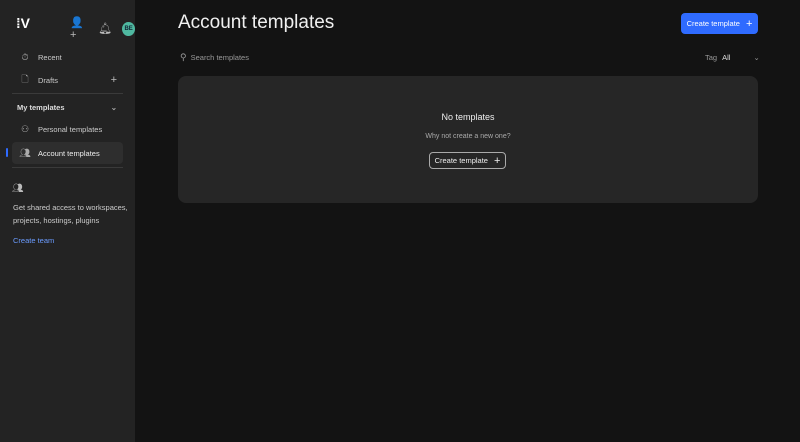  Describe the element at coordinates (25, 56) in the screenshot. I see `timer-icon: ⏱` at that location.